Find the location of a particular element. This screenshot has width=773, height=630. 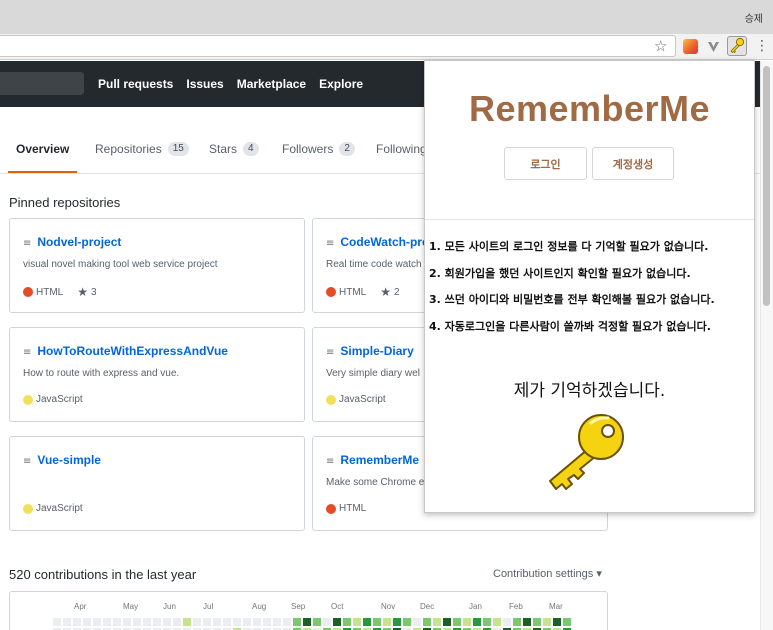

nav-pull-requests: Pull requests is located at coordinates (135, 84).